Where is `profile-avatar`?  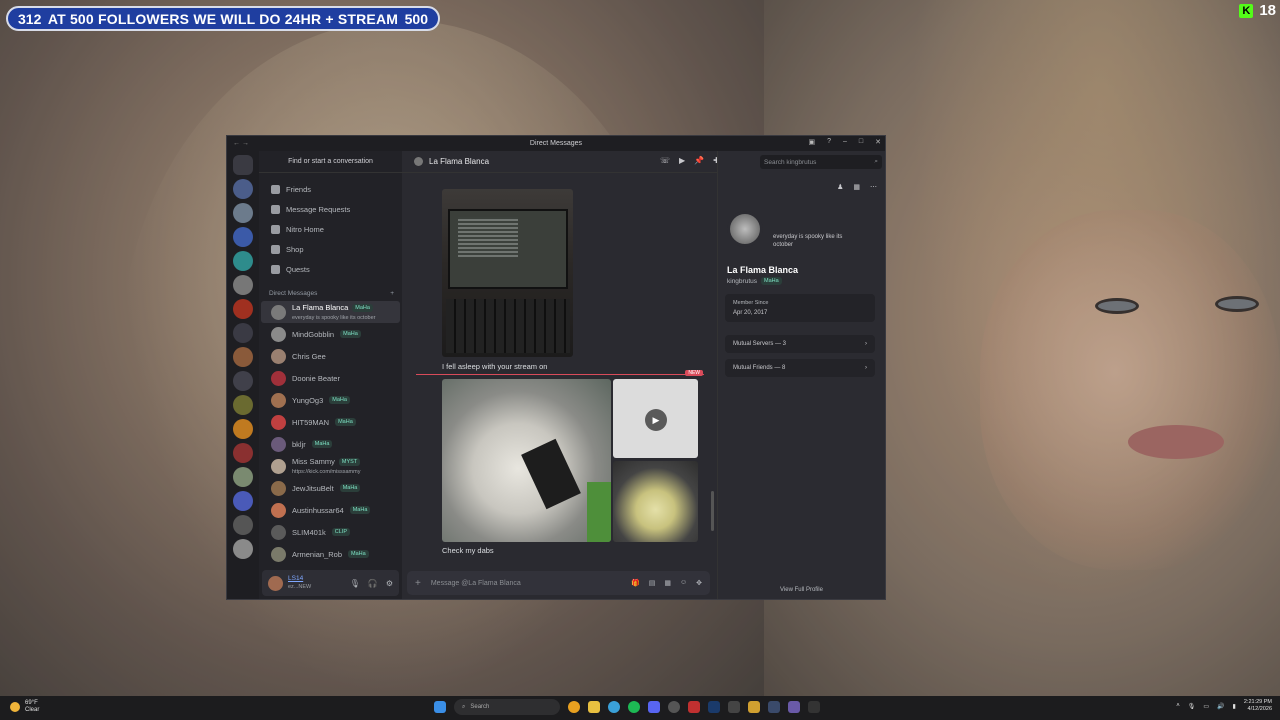 profile-avatar is located at coordinates (745, 229).